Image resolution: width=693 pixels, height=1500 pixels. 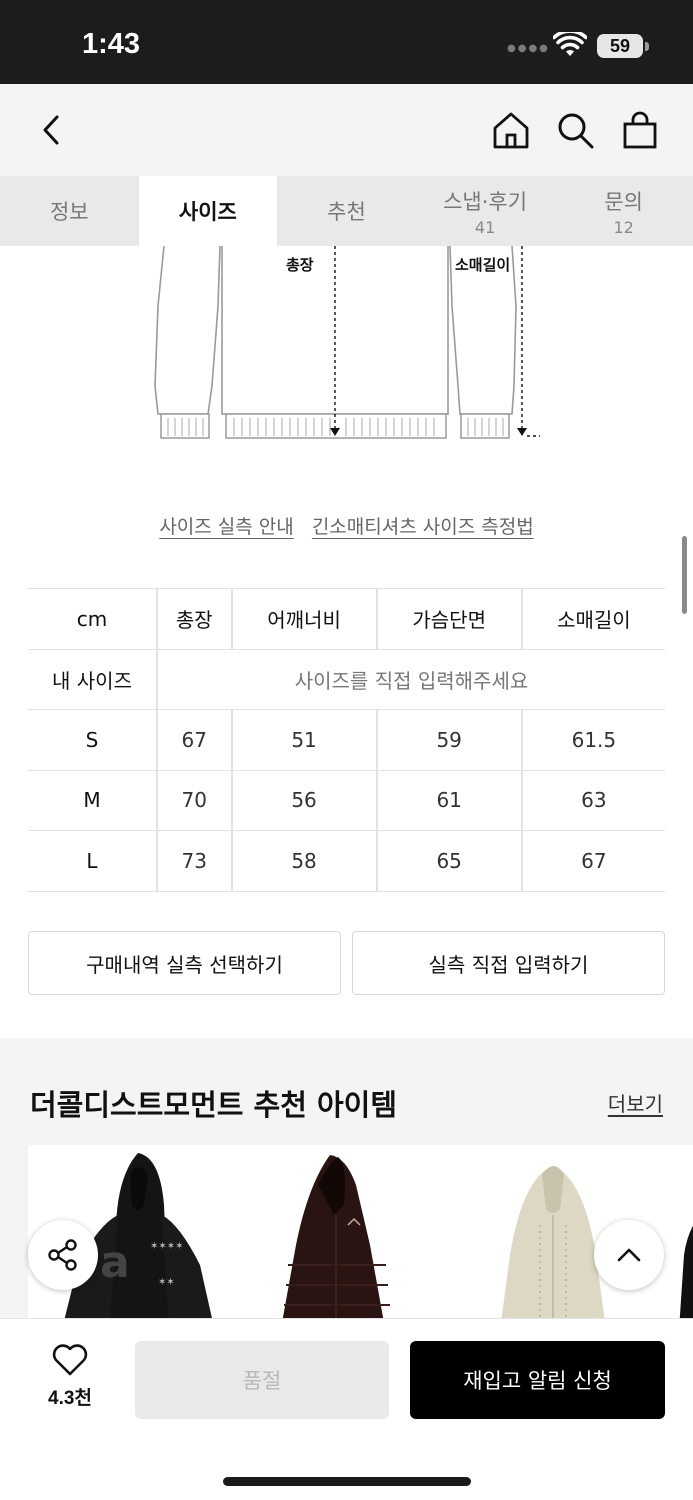 I want to click on status-bar: 1:43 ●●●● 59, so click(x=346, y=42).